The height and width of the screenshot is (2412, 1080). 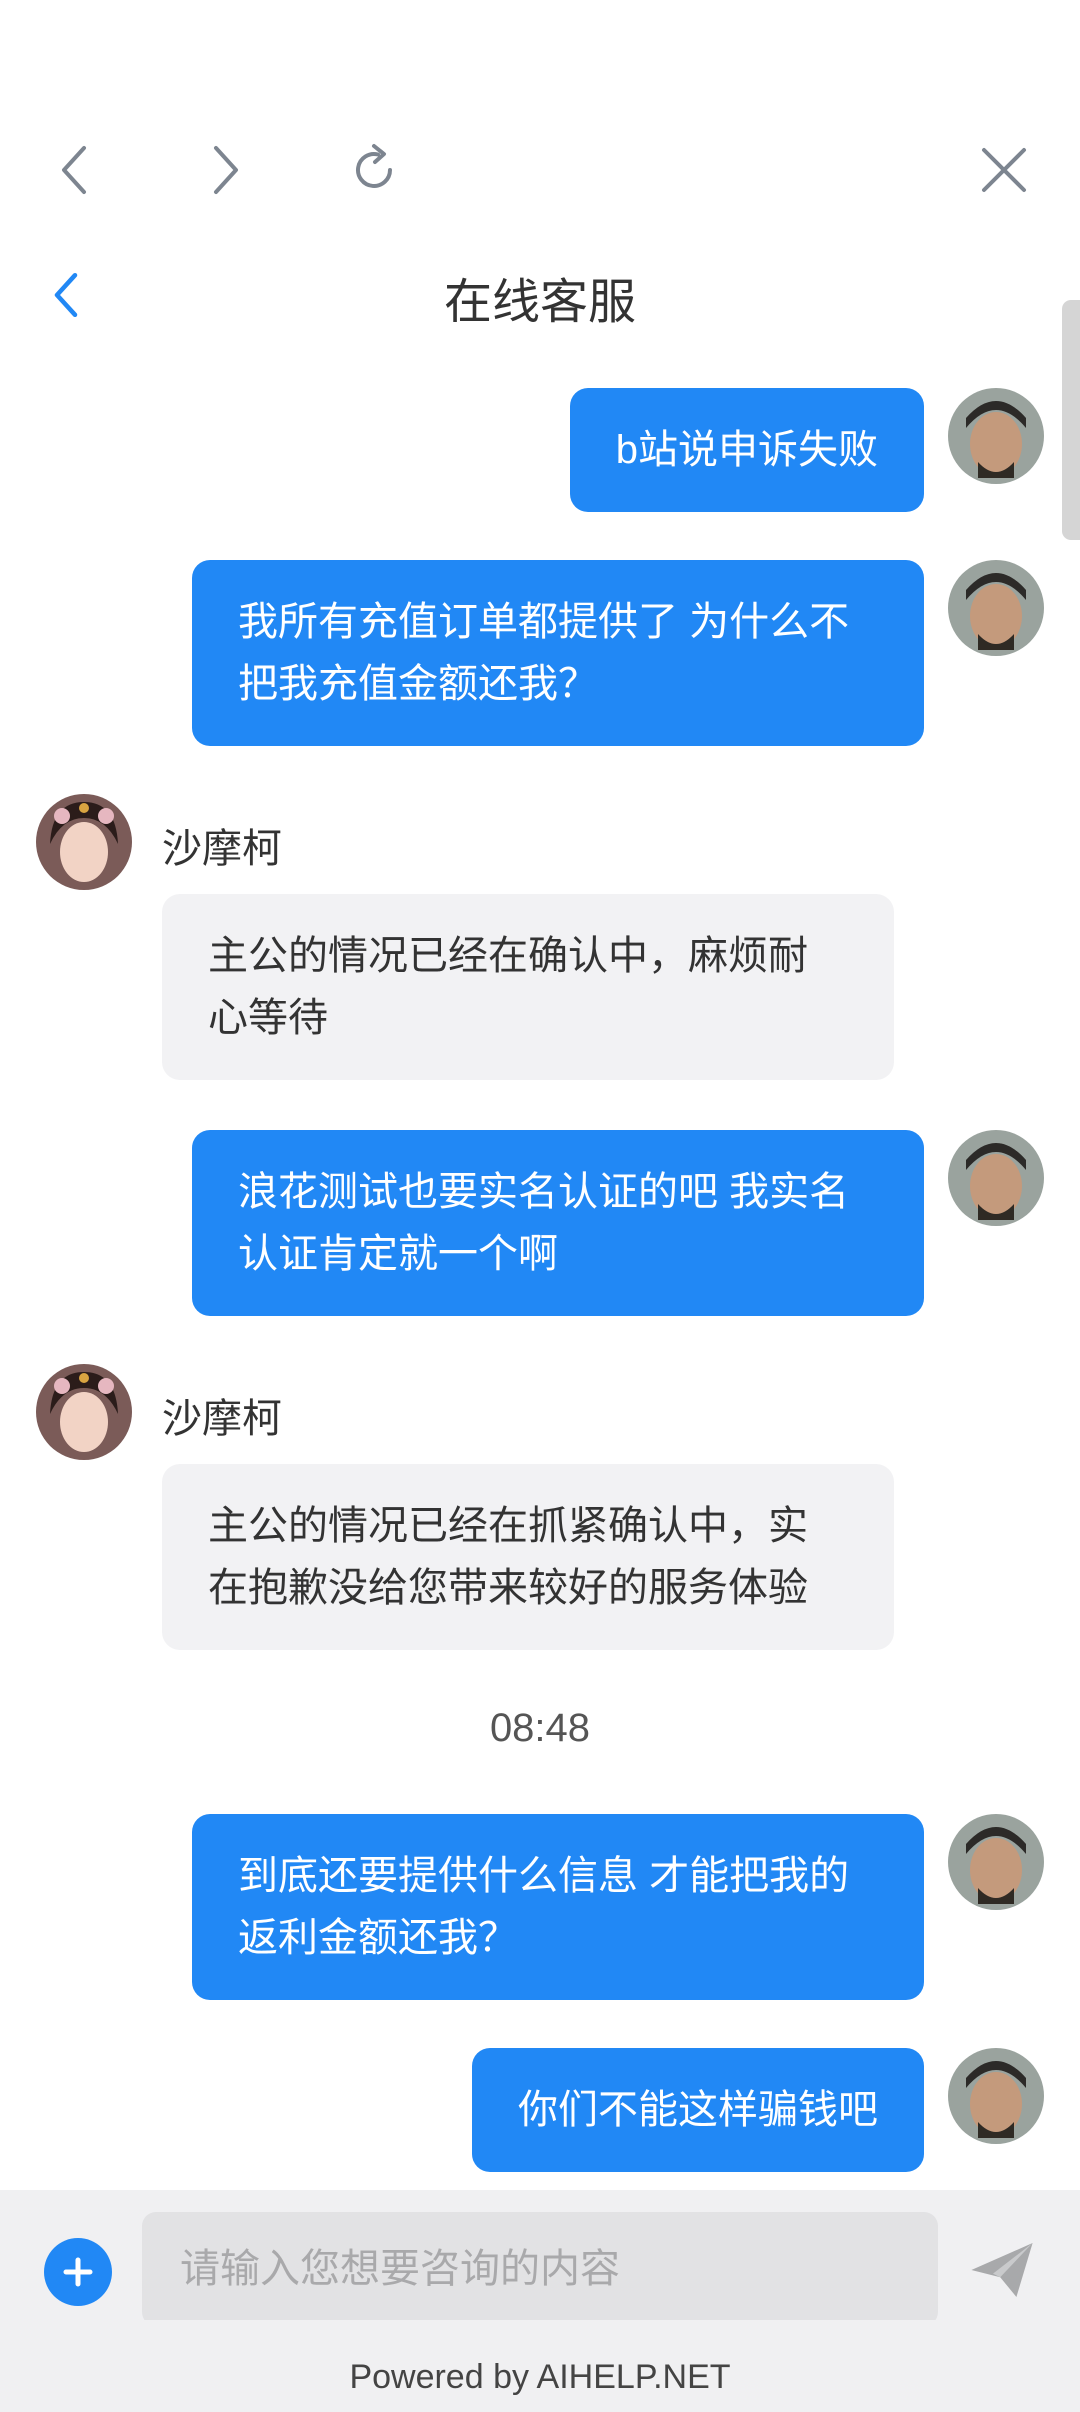 I want to click on user-message-bubble: 你们不能这样骗钱吧, so click(x=698, y=2110).